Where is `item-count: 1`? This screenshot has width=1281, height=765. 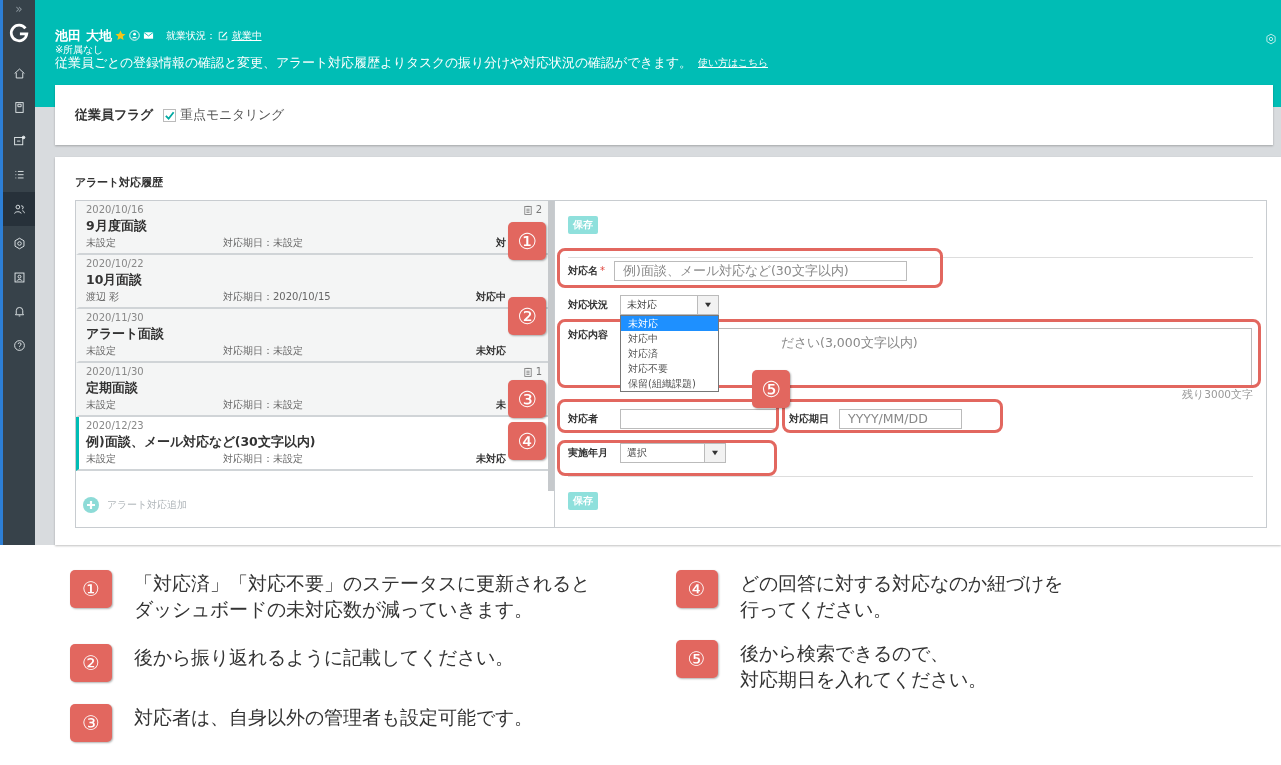
item-count: 1 is located at coordinates (538, 371).